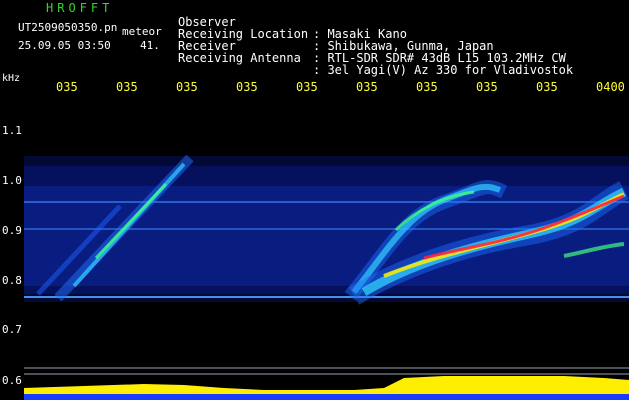 The height and width of the screenshot is (400, 629). I want to click on meteor-count: 41., so click(150, 45).